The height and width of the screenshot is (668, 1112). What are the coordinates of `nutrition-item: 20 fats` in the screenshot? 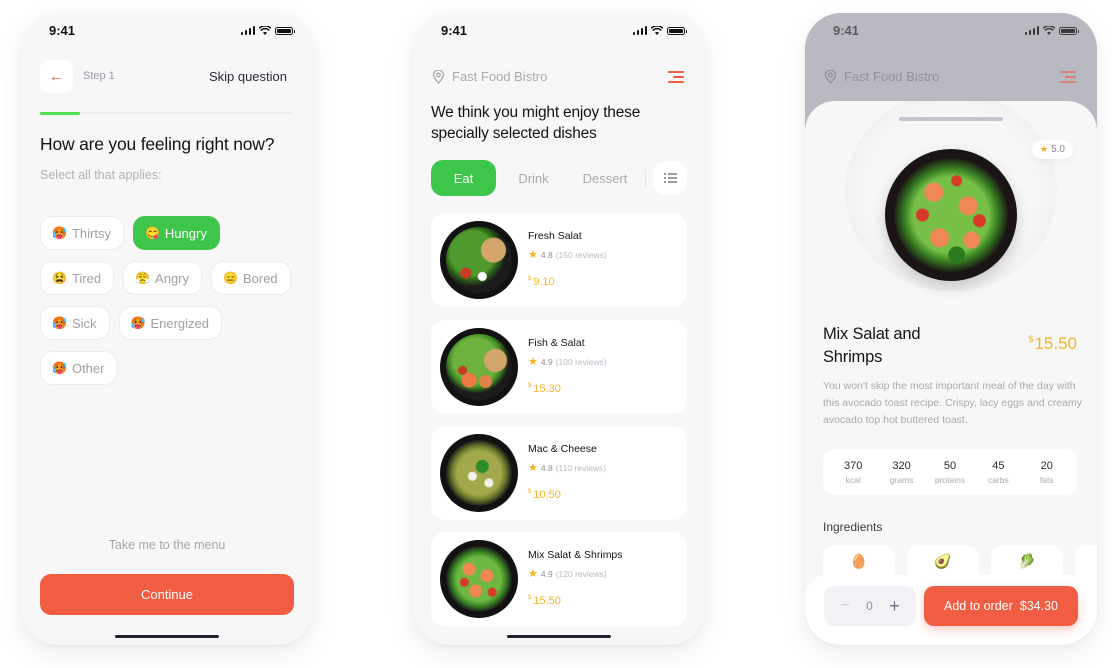 It's located at (1047, 472).